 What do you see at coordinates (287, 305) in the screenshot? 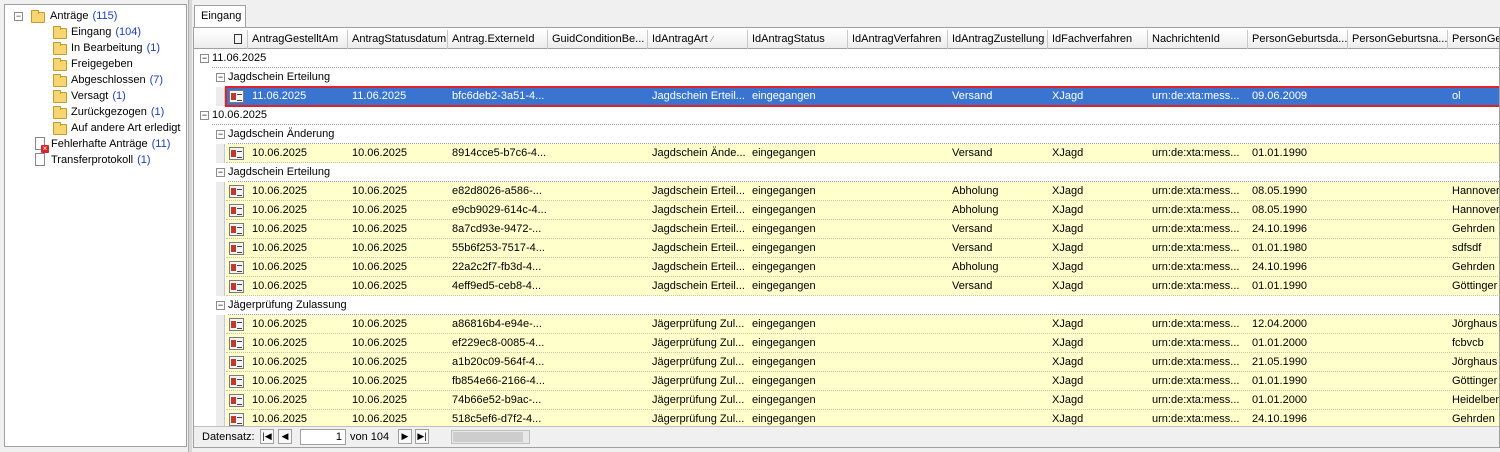
I see `group-label: Jägerprüfung Zulassung` at bounding box center [287, 305].